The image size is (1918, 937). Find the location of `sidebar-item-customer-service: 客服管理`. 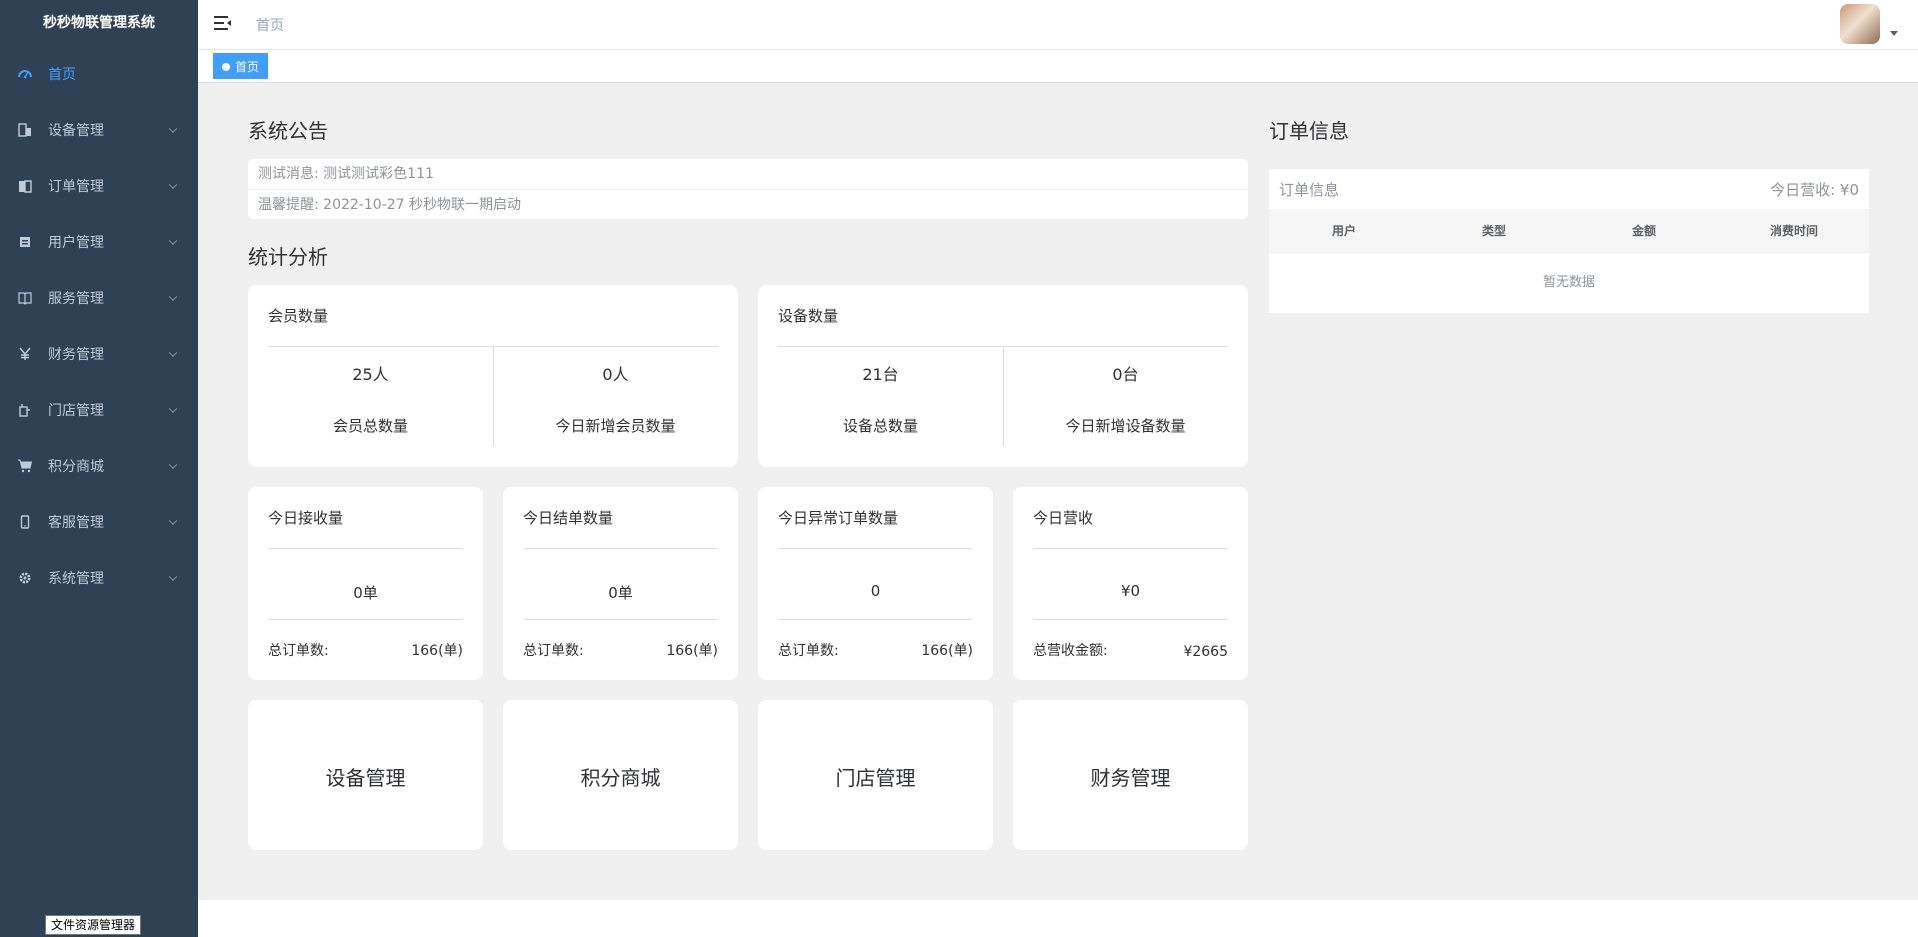

sidebar-item-customer-service: 客服管理 is located at coordinates (99, 522).